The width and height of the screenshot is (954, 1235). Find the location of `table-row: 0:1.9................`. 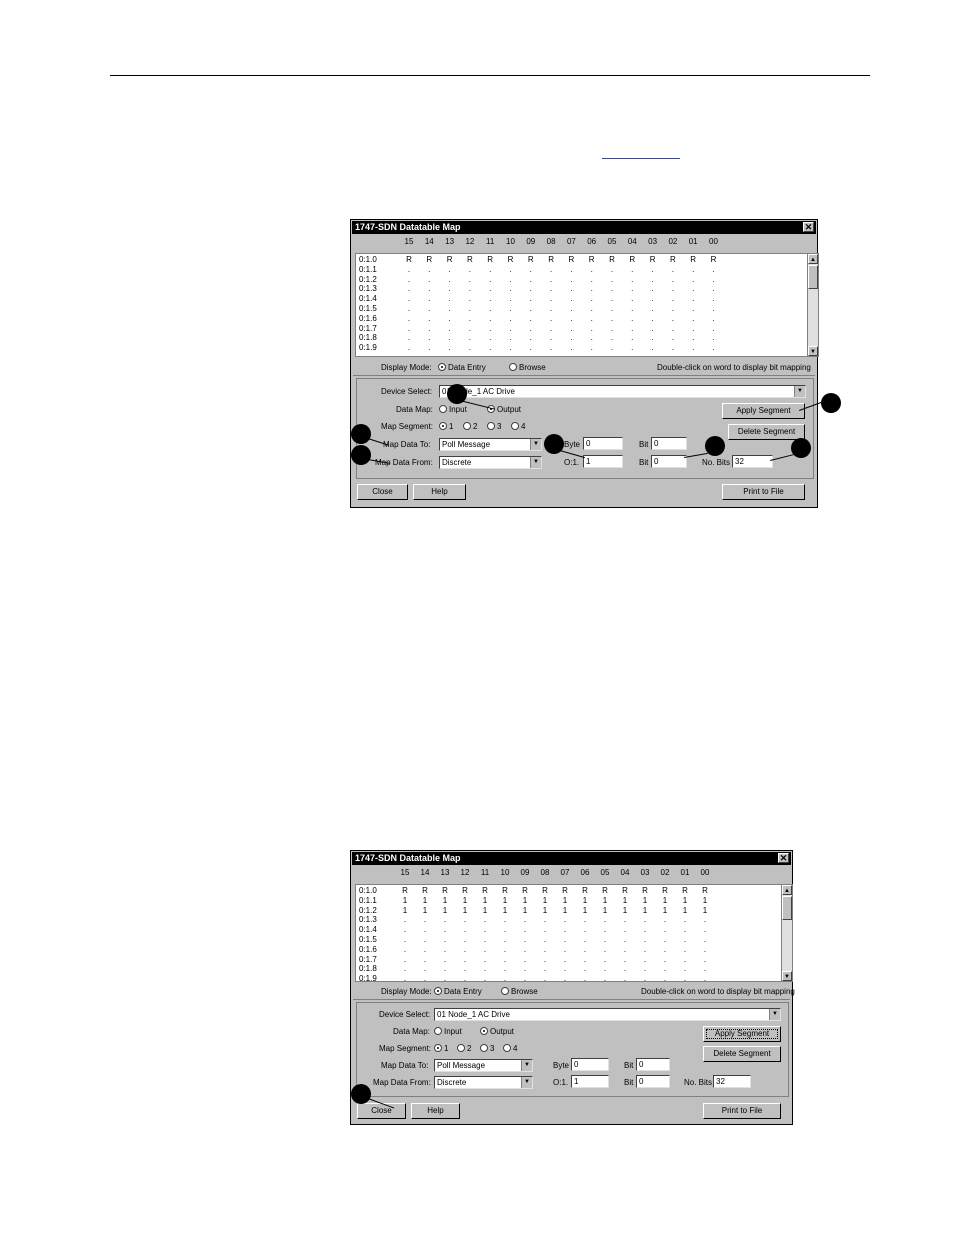

table-row: 0:1.9................ is located at coordinates (587, 348).